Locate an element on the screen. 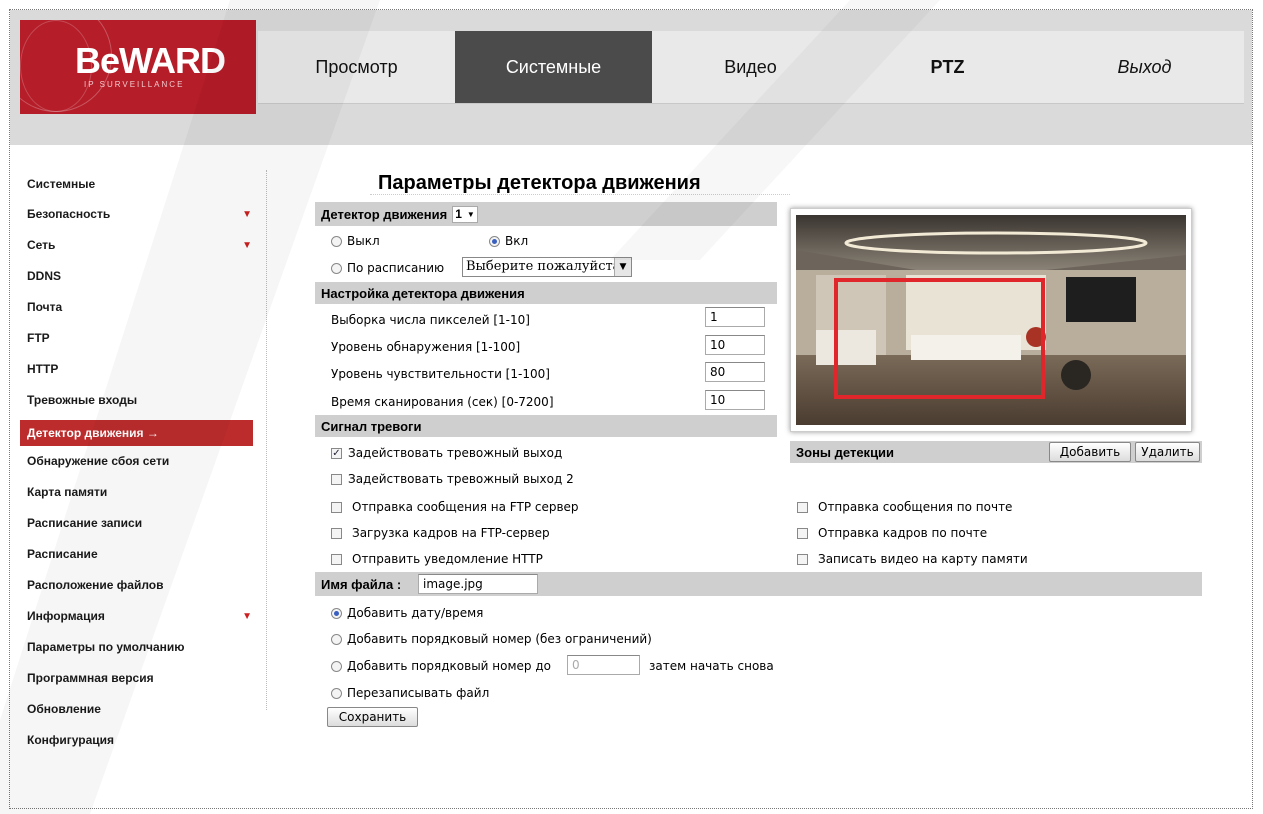 The image size is (1263, 814). field-scan-time-label: Время сканирования (сек) [0-7200] is located at coordinates (442, 402).